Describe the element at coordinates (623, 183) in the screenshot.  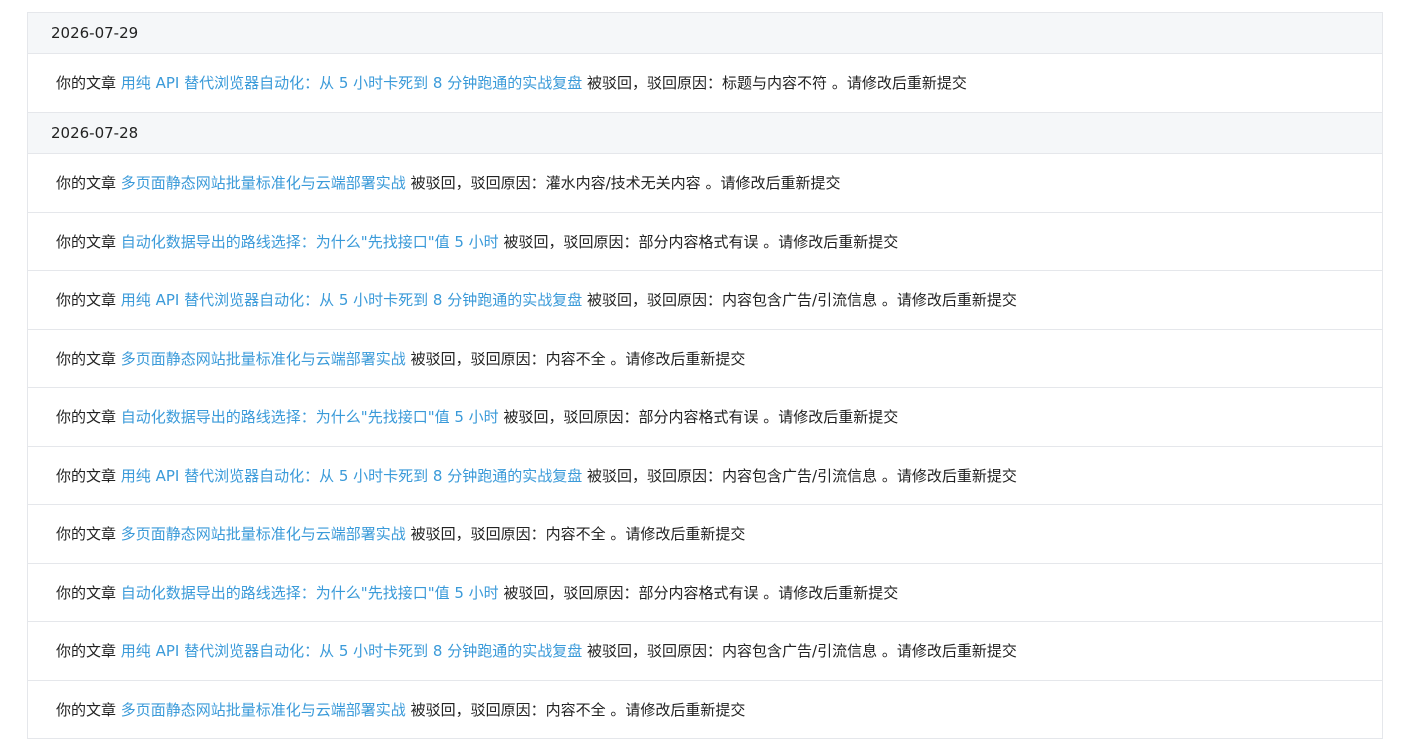
I see `reject-reason: 灌水内容/技术无关内容` at that location.